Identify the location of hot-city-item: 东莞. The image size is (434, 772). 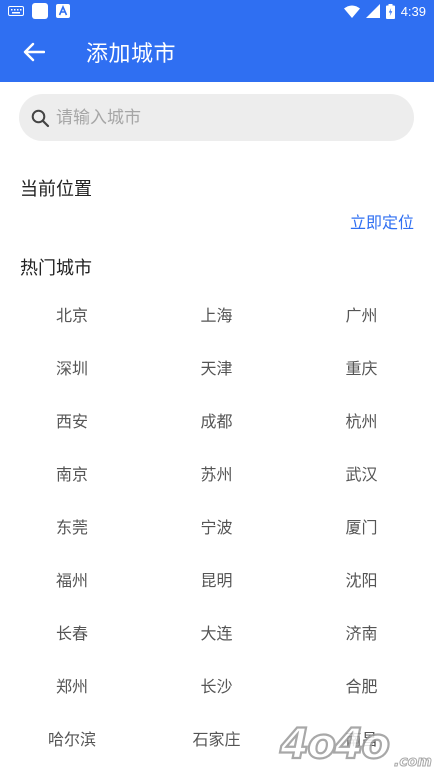
(72, 525).